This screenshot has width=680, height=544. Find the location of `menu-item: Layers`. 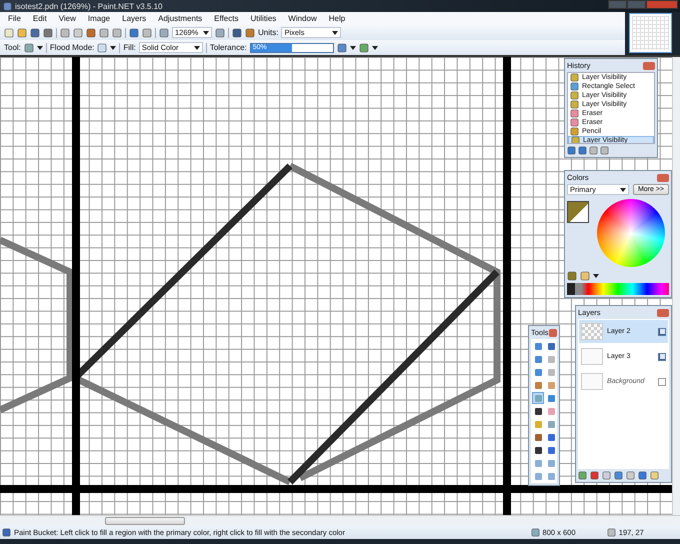

menu-item: Layers is located at coordinates (134, 18).